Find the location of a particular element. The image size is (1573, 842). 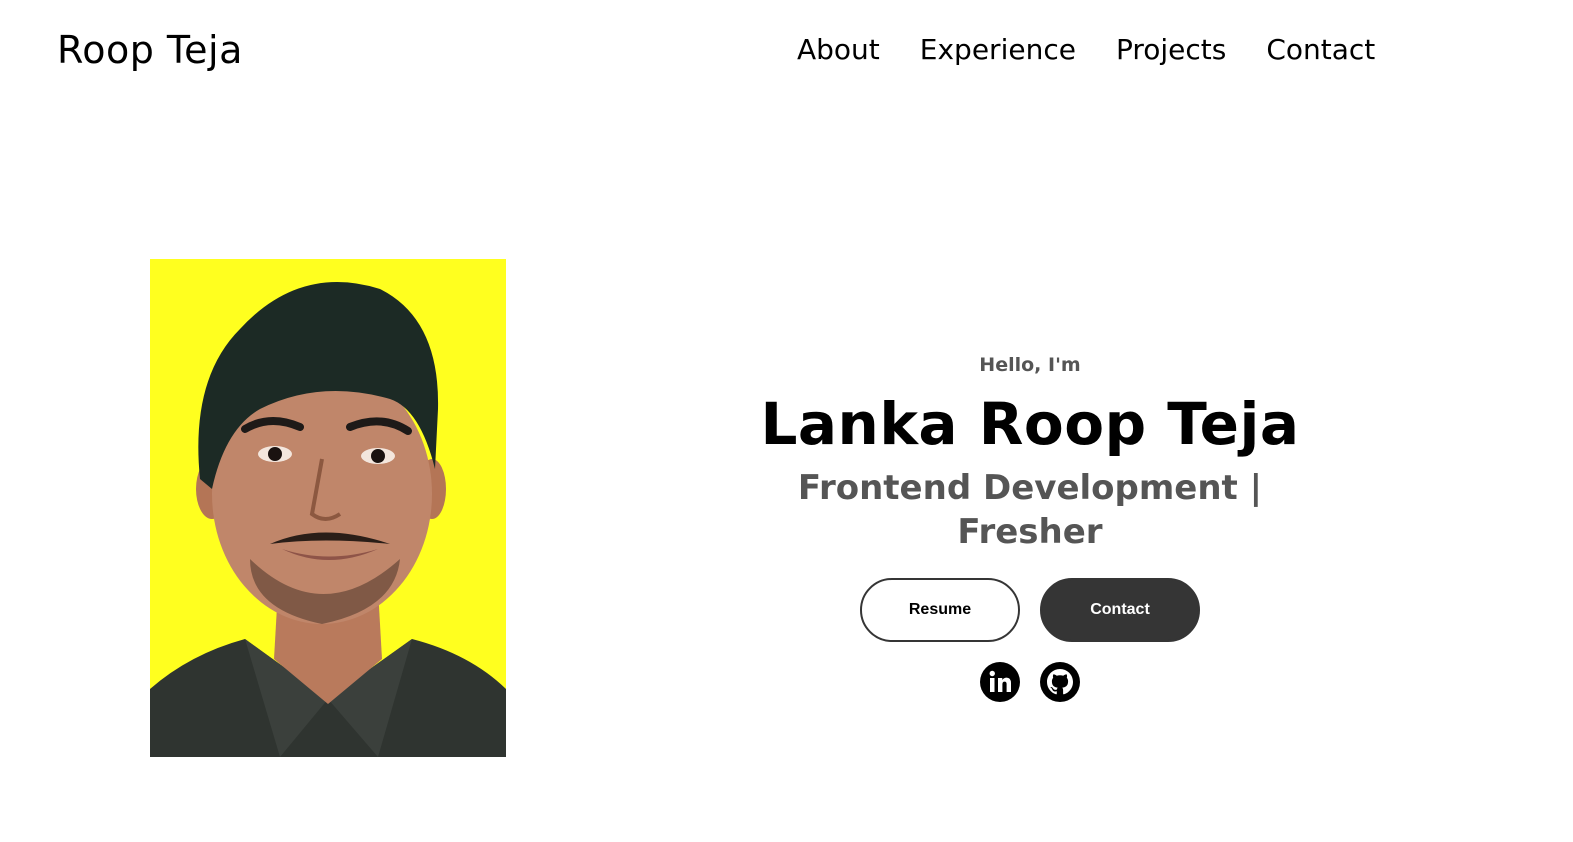

site-logo: Roop Teja is located at coordinates (150, 50).